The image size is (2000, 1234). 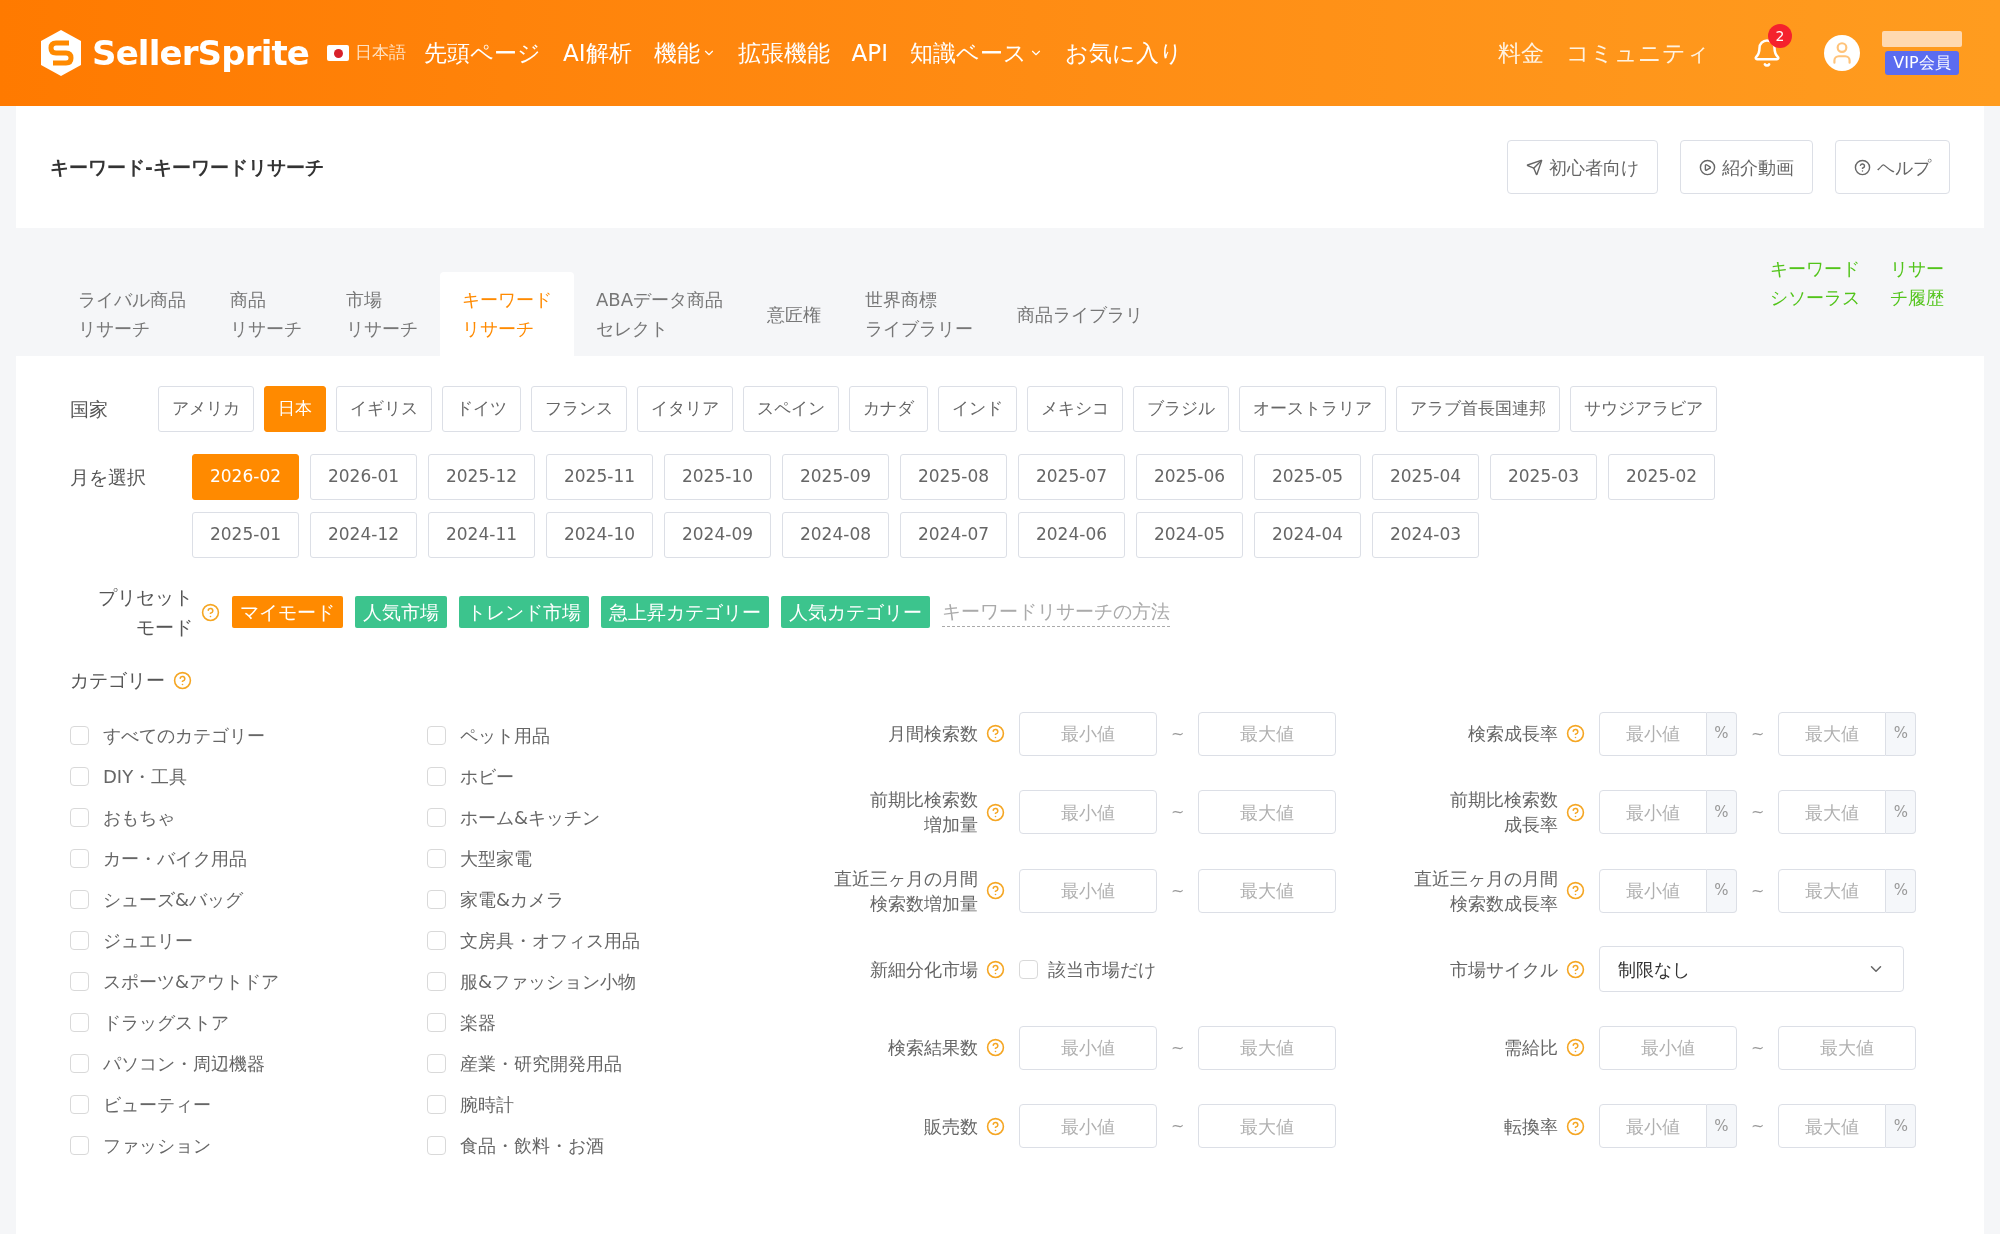 I want to click on page-button: 紹介動画, so click(x=1746, y=167).